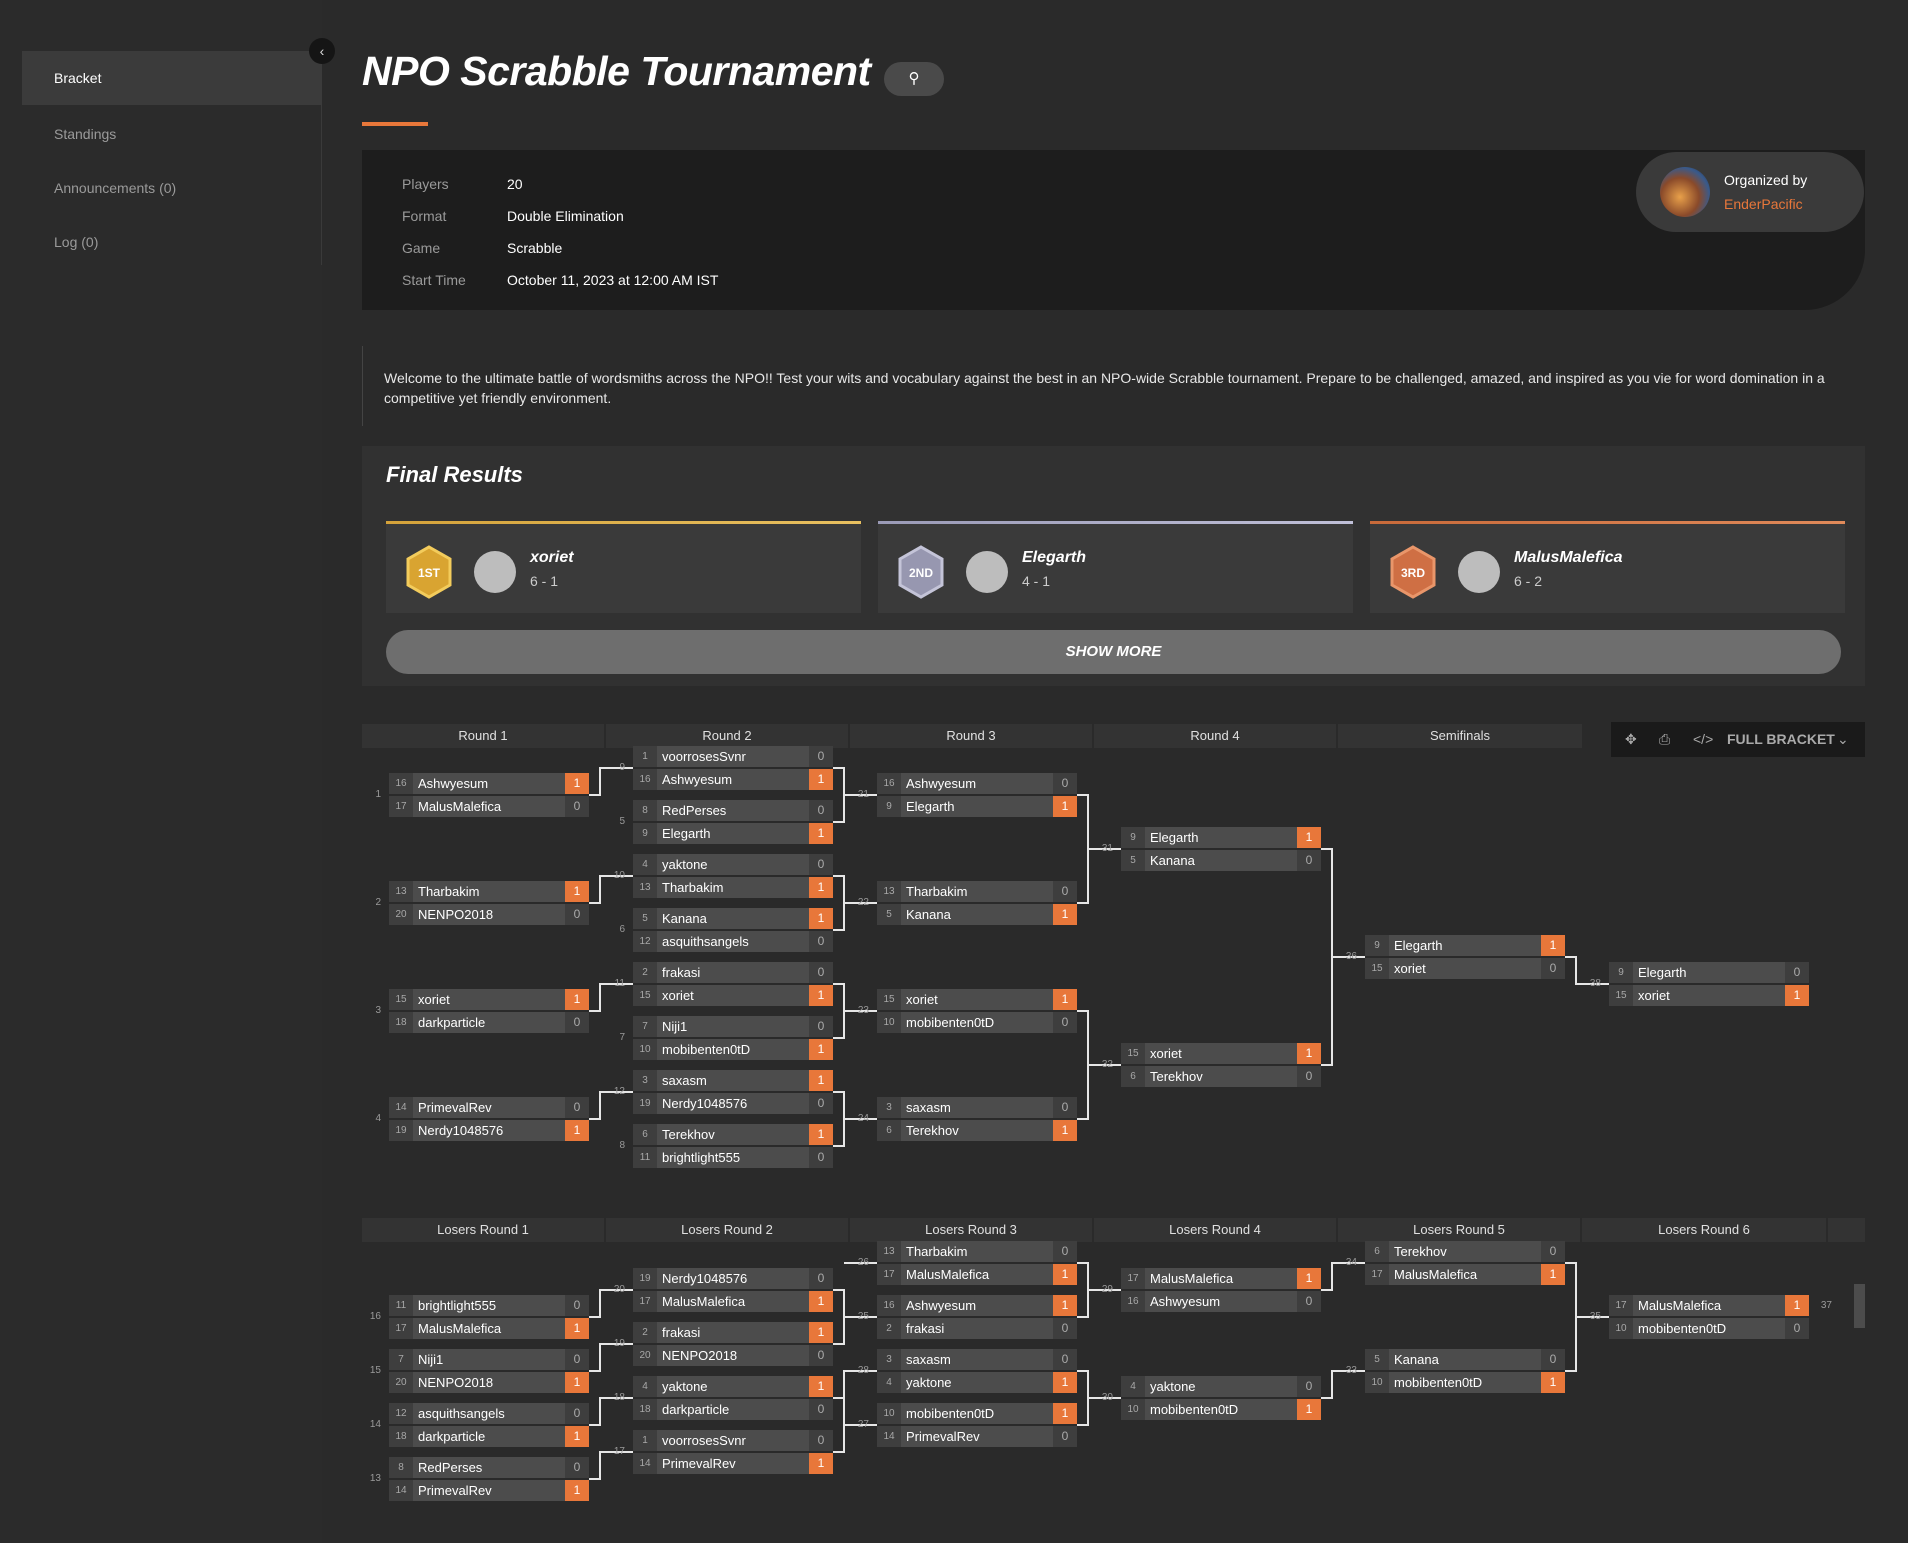  I want to click on match-number: 9, so click(622, 767).